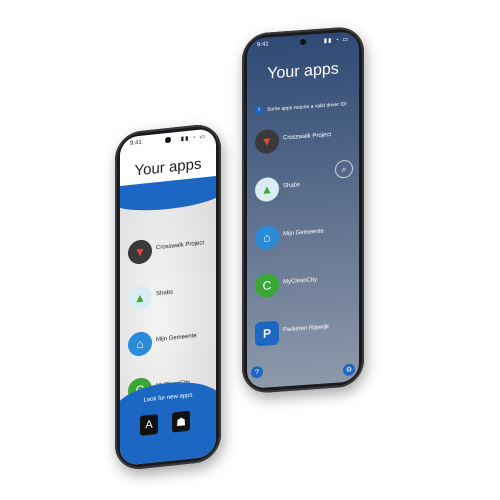 This screenshot has height=500, width=500. I want to click on app-item-mycleancity: C MyCleanCity, so click(305, 283).